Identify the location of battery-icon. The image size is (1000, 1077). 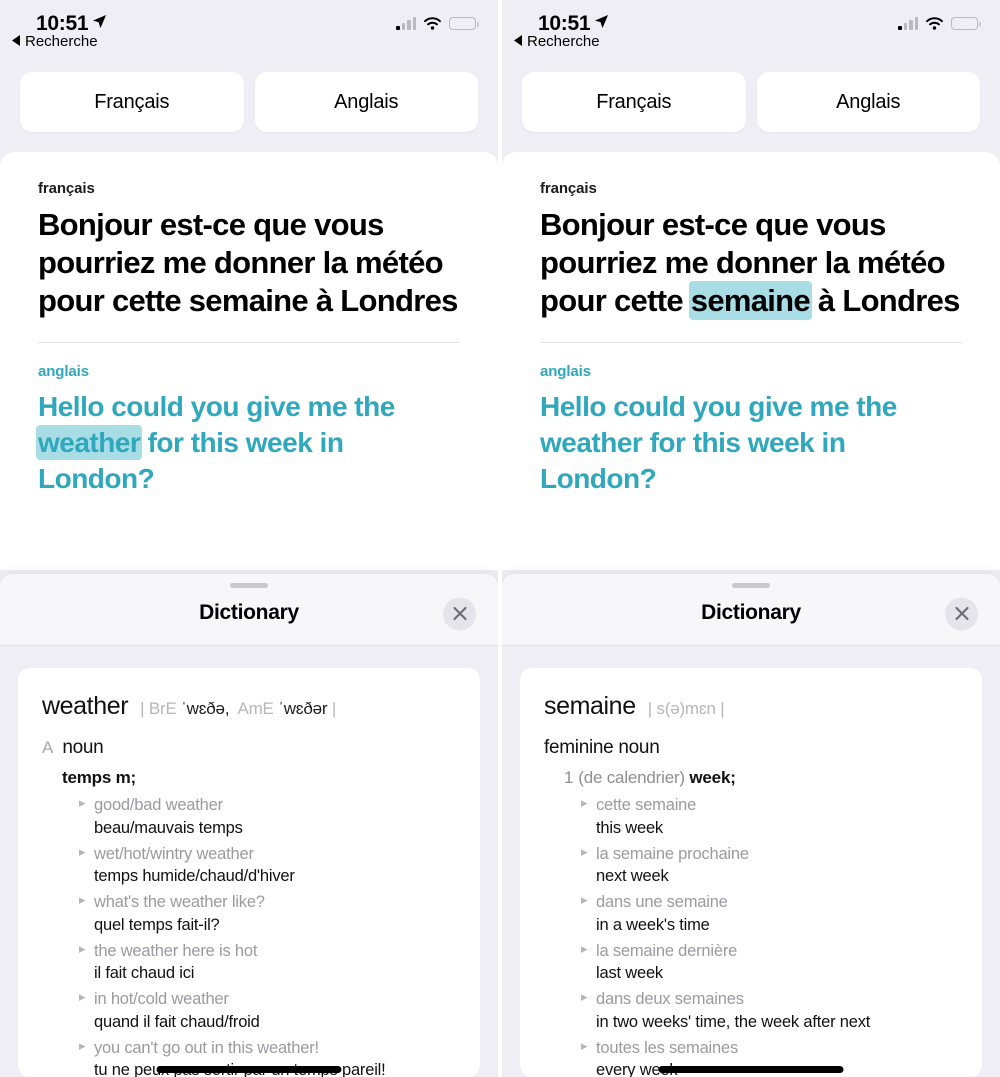
(464, 23).